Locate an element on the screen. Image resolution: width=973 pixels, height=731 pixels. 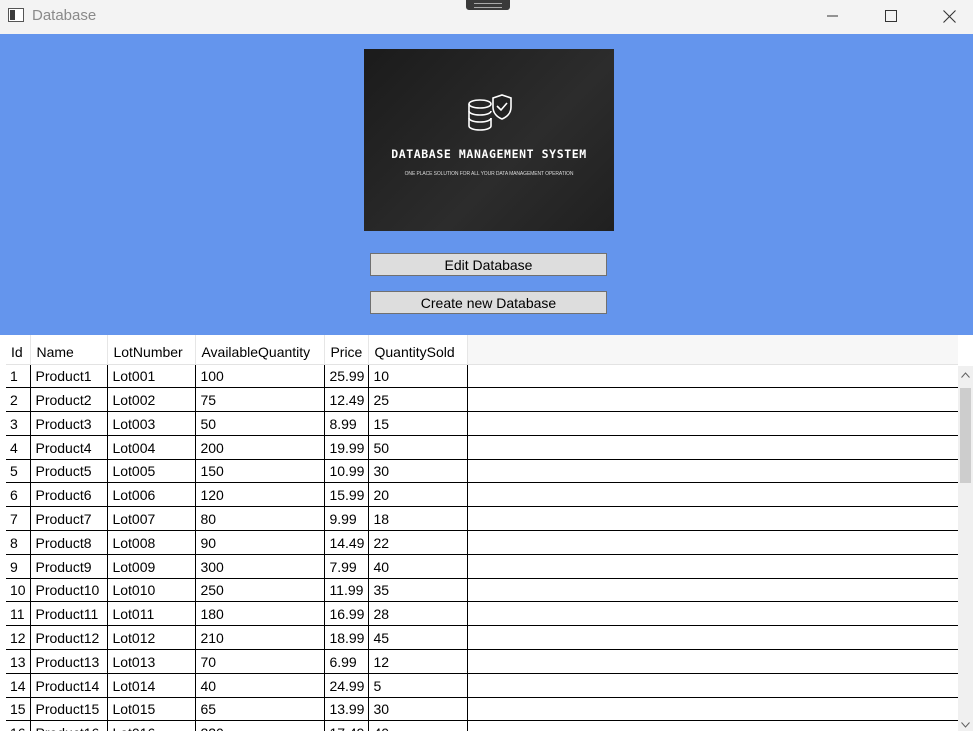
scroll-down-arrow-icon is located at coordinates (965, 725).